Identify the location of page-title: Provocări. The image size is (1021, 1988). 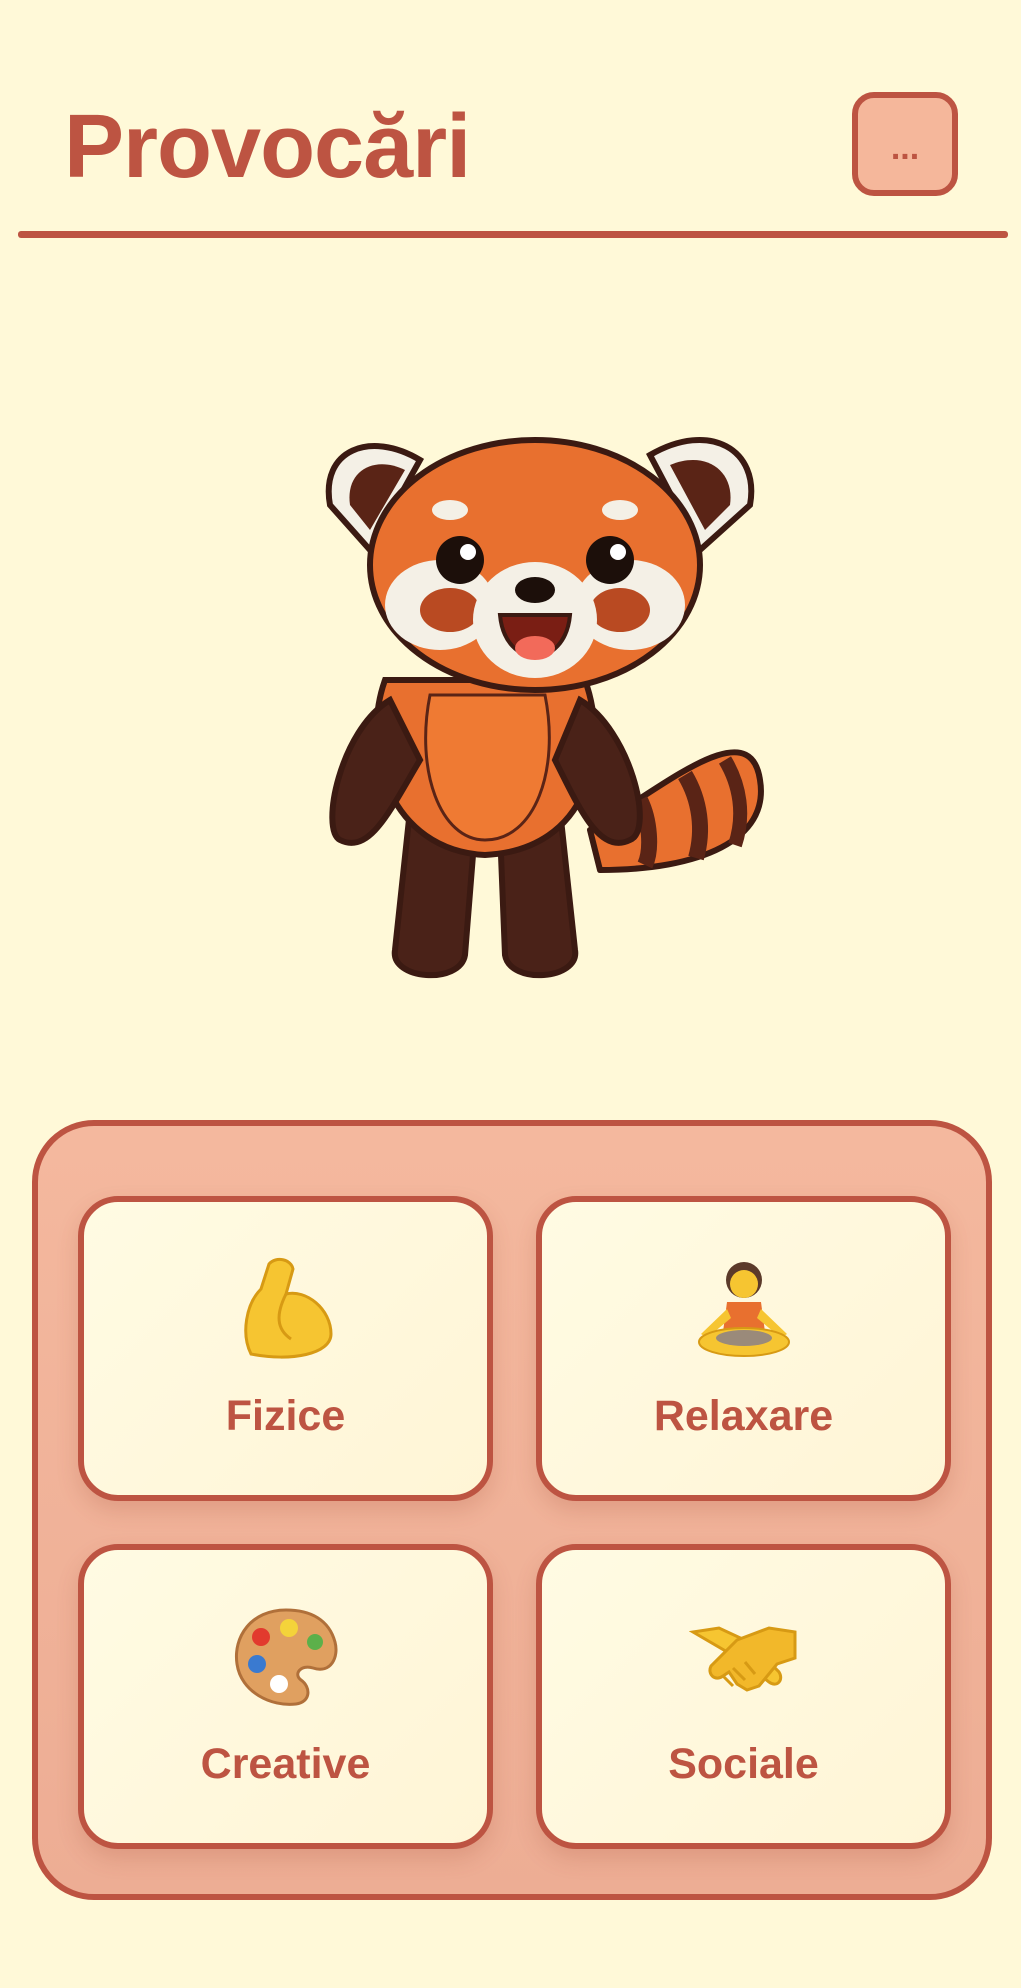
(267, 147).